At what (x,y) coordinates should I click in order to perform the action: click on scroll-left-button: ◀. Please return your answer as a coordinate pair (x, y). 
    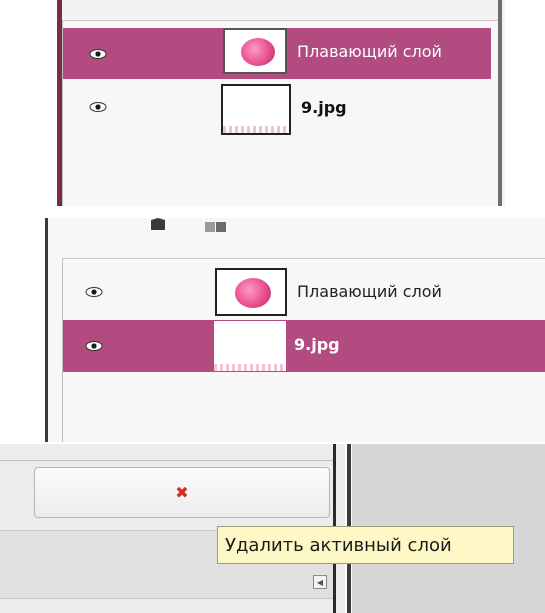
    Looking at the image, I should click on (320, 582).